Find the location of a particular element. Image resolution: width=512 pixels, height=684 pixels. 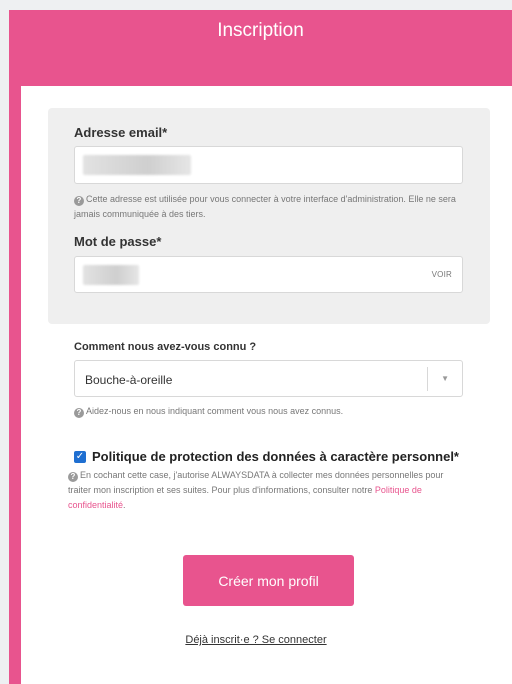

password-field: VOIR is located at coordinates (268, 274).